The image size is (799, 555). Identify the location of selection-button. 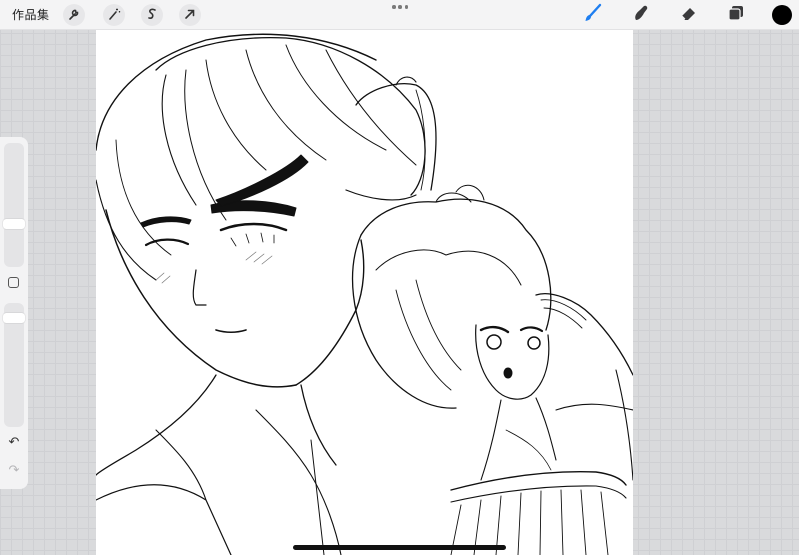
(152, 15).